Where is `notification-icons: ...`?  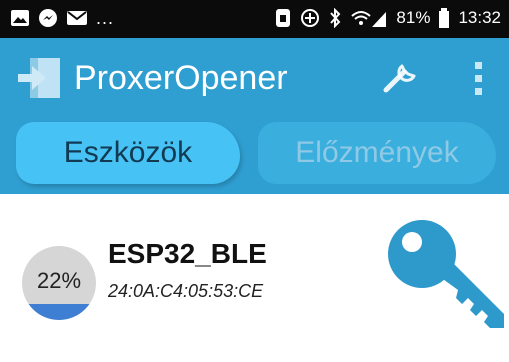
notification-icons: ... is located at coordinates (62, 18).